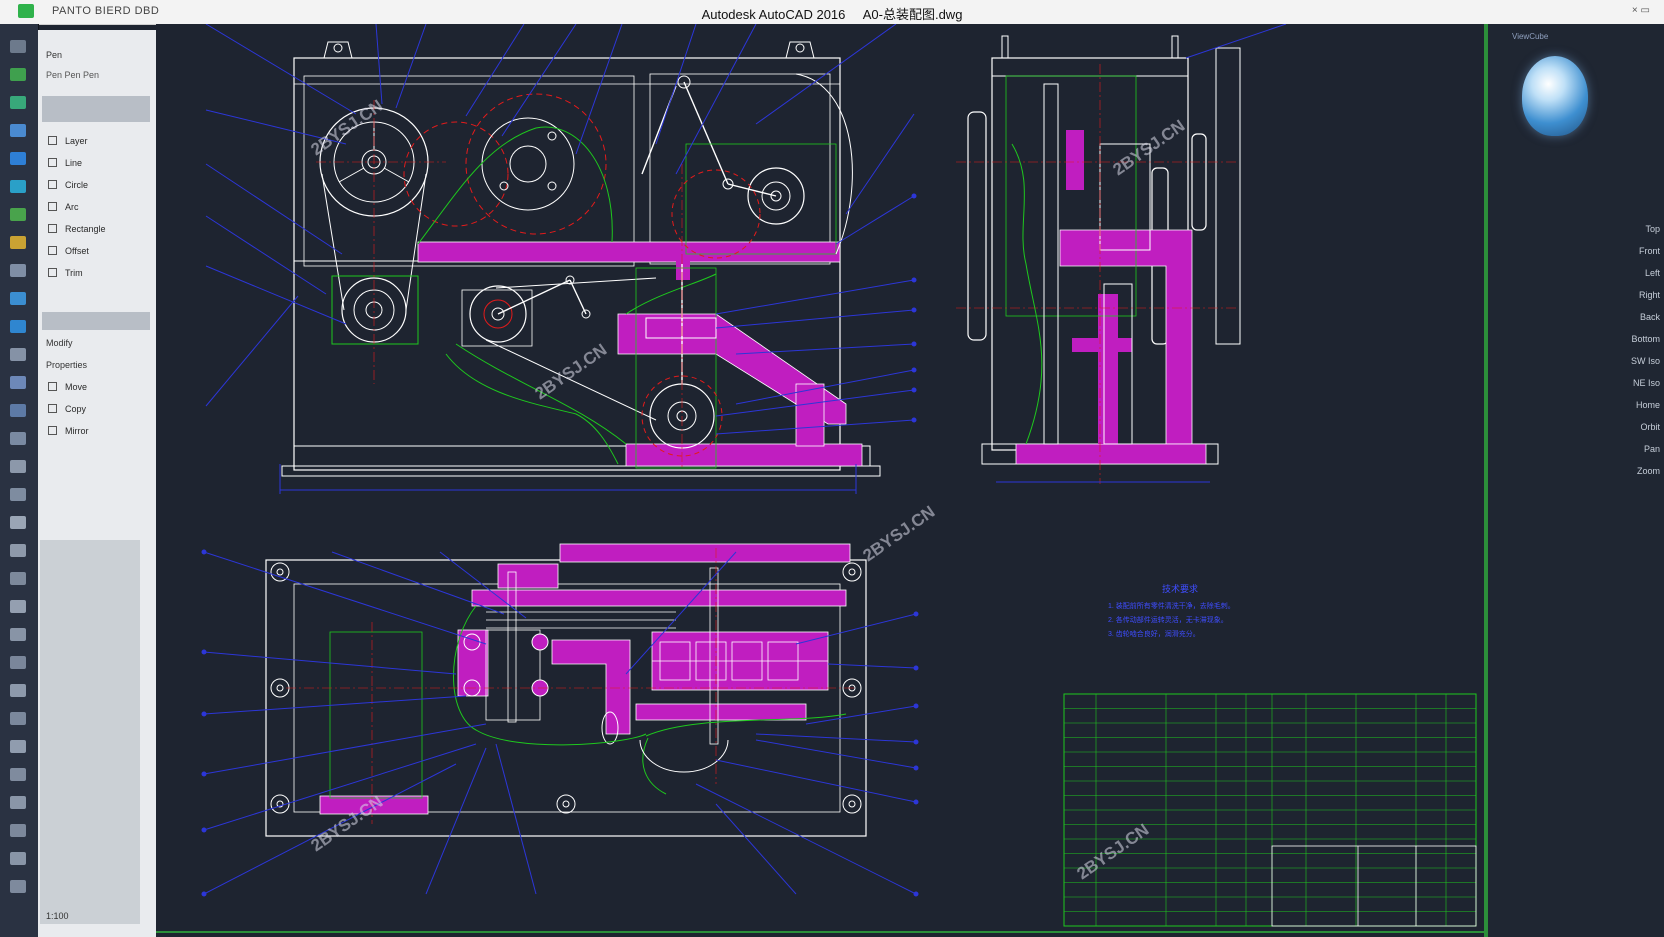 The width and height of the screenshot is (1664, 937). Describe the element at coordinates (1154, 633) in the screenshot. I see `notes-line: 3. 齿轮啮合良好，润滑充分。` at that location.